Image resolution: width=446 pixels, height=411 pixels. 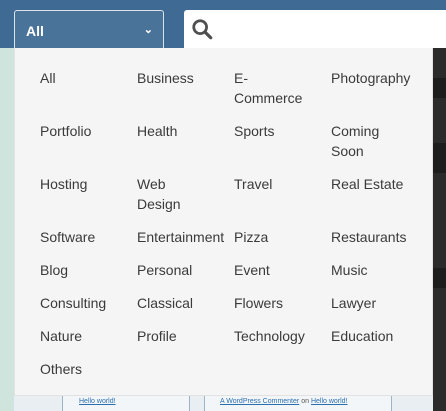 I want to click on category-option: Personal, so click(x=185, y=276).